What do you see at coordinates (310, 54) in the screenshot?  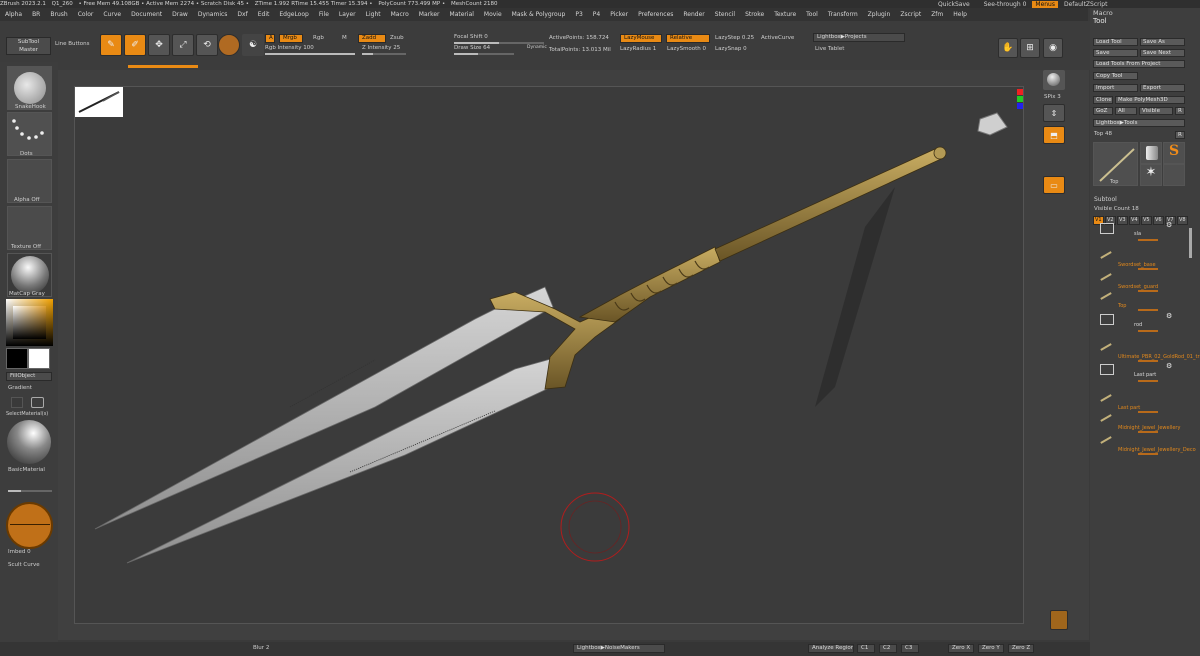 I see `rgb-intensity-track` at bounding box center [310, 54].